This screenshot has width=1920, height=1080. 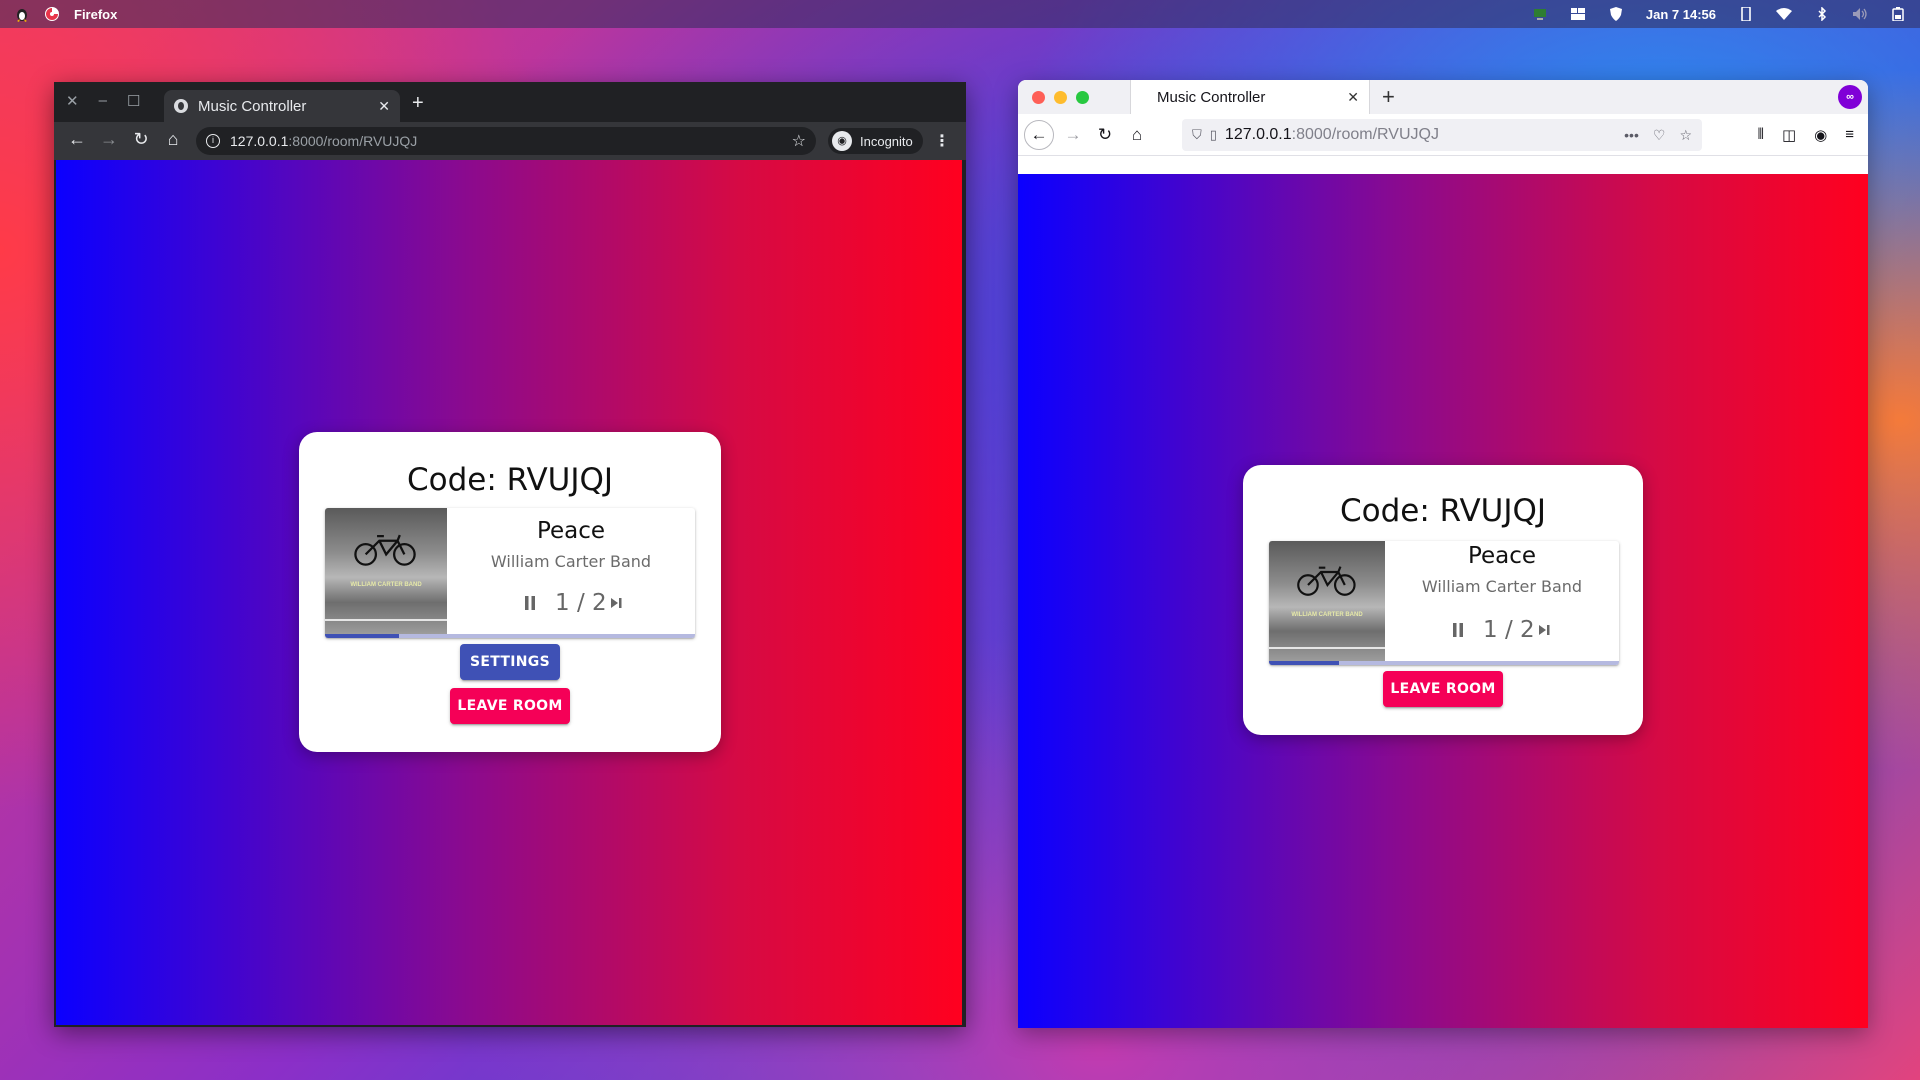 I want to click on kebab-menu-icon: ⋮, so click(x=942, y=141).